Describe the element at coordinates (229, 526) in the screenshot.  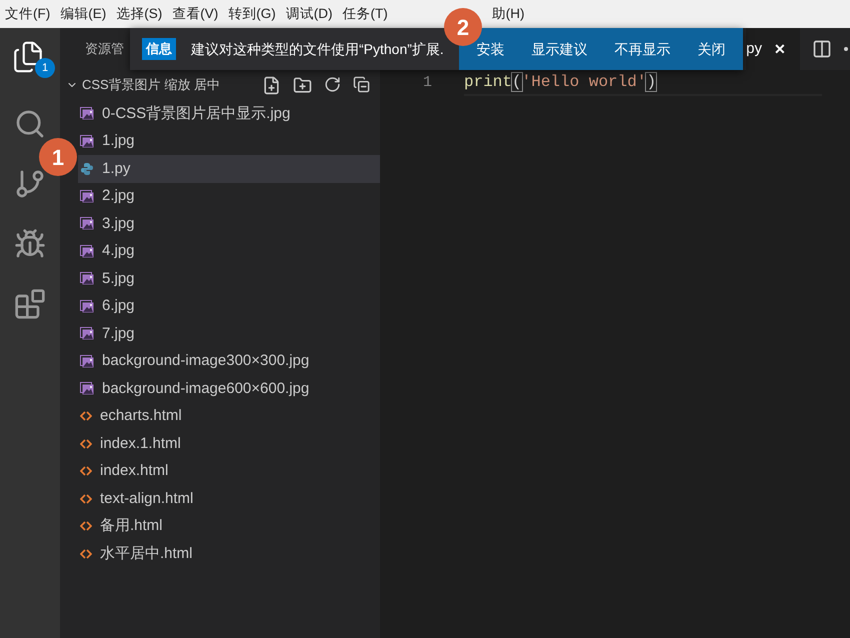
I see `file-item: 备用.html` at that location.